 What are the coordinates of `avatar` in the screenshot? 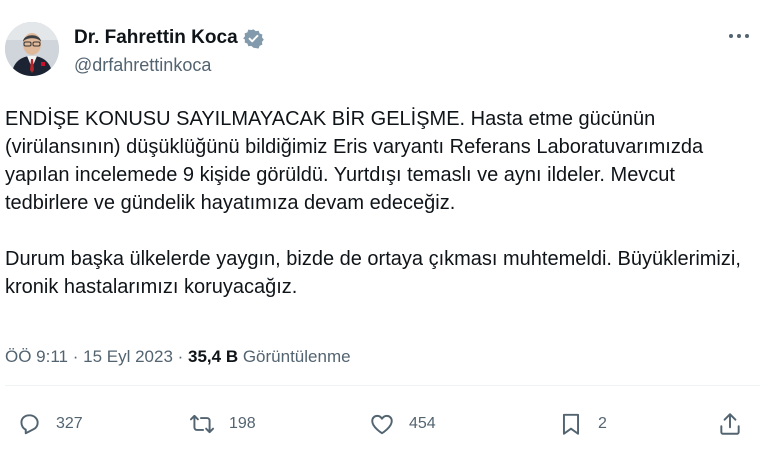 It's located at (32, 49).